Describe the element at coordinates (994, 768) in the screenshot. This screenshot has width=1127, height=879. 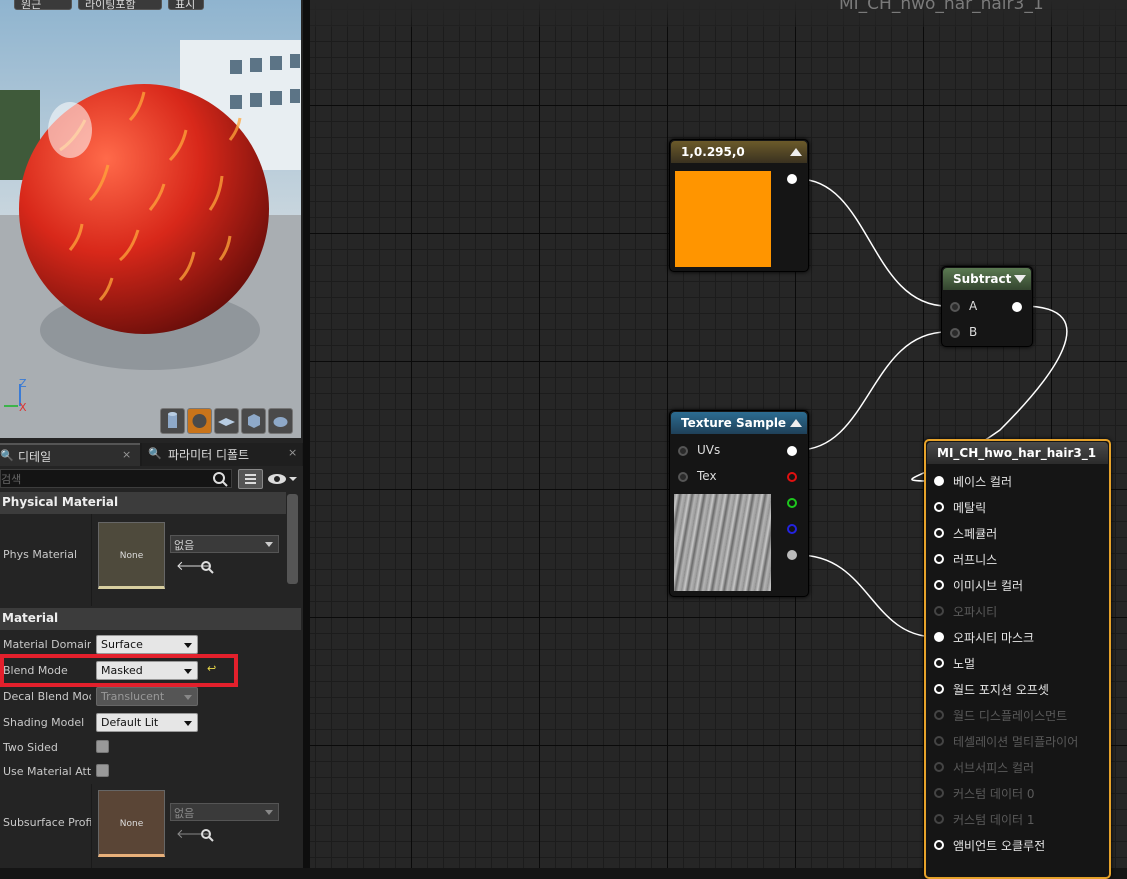
I see `result-pin-label: 서브서피스 컬러` at that location.